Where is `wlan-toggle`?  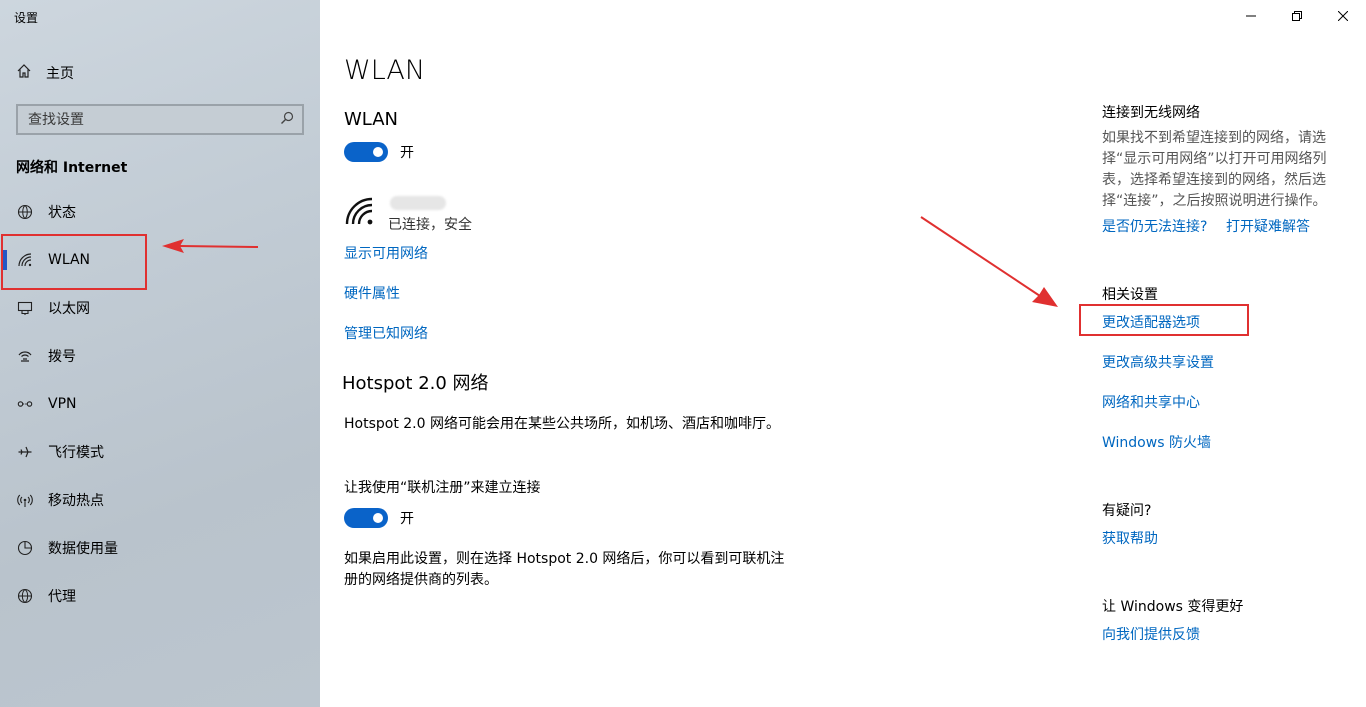 wlan-toggle is located at coordinates (366, 152).